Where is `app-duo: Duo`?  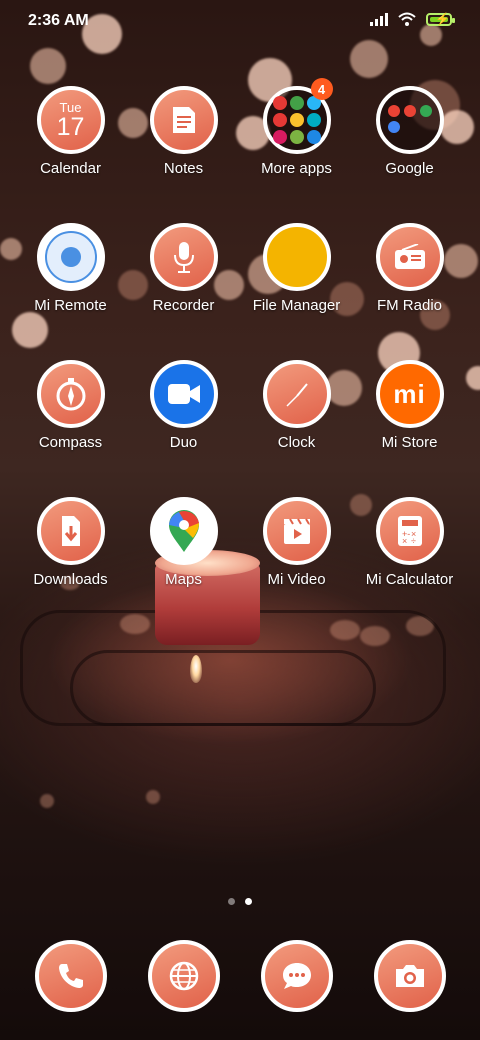
app-duo: Duo is located at coordinates (183, 405).